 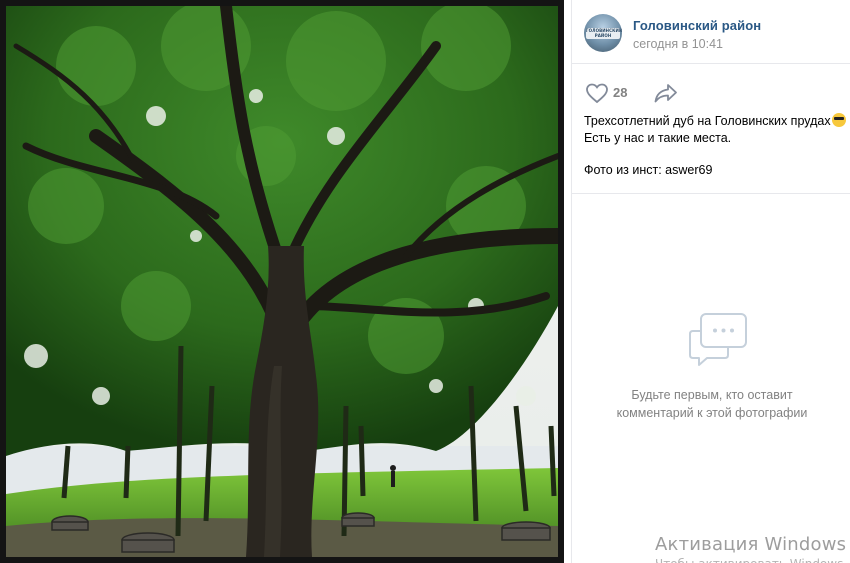 What do you see at coordinates (620, 92) in the screenshot?
I see `likes-count: 28` at bounding box center [620, 92].